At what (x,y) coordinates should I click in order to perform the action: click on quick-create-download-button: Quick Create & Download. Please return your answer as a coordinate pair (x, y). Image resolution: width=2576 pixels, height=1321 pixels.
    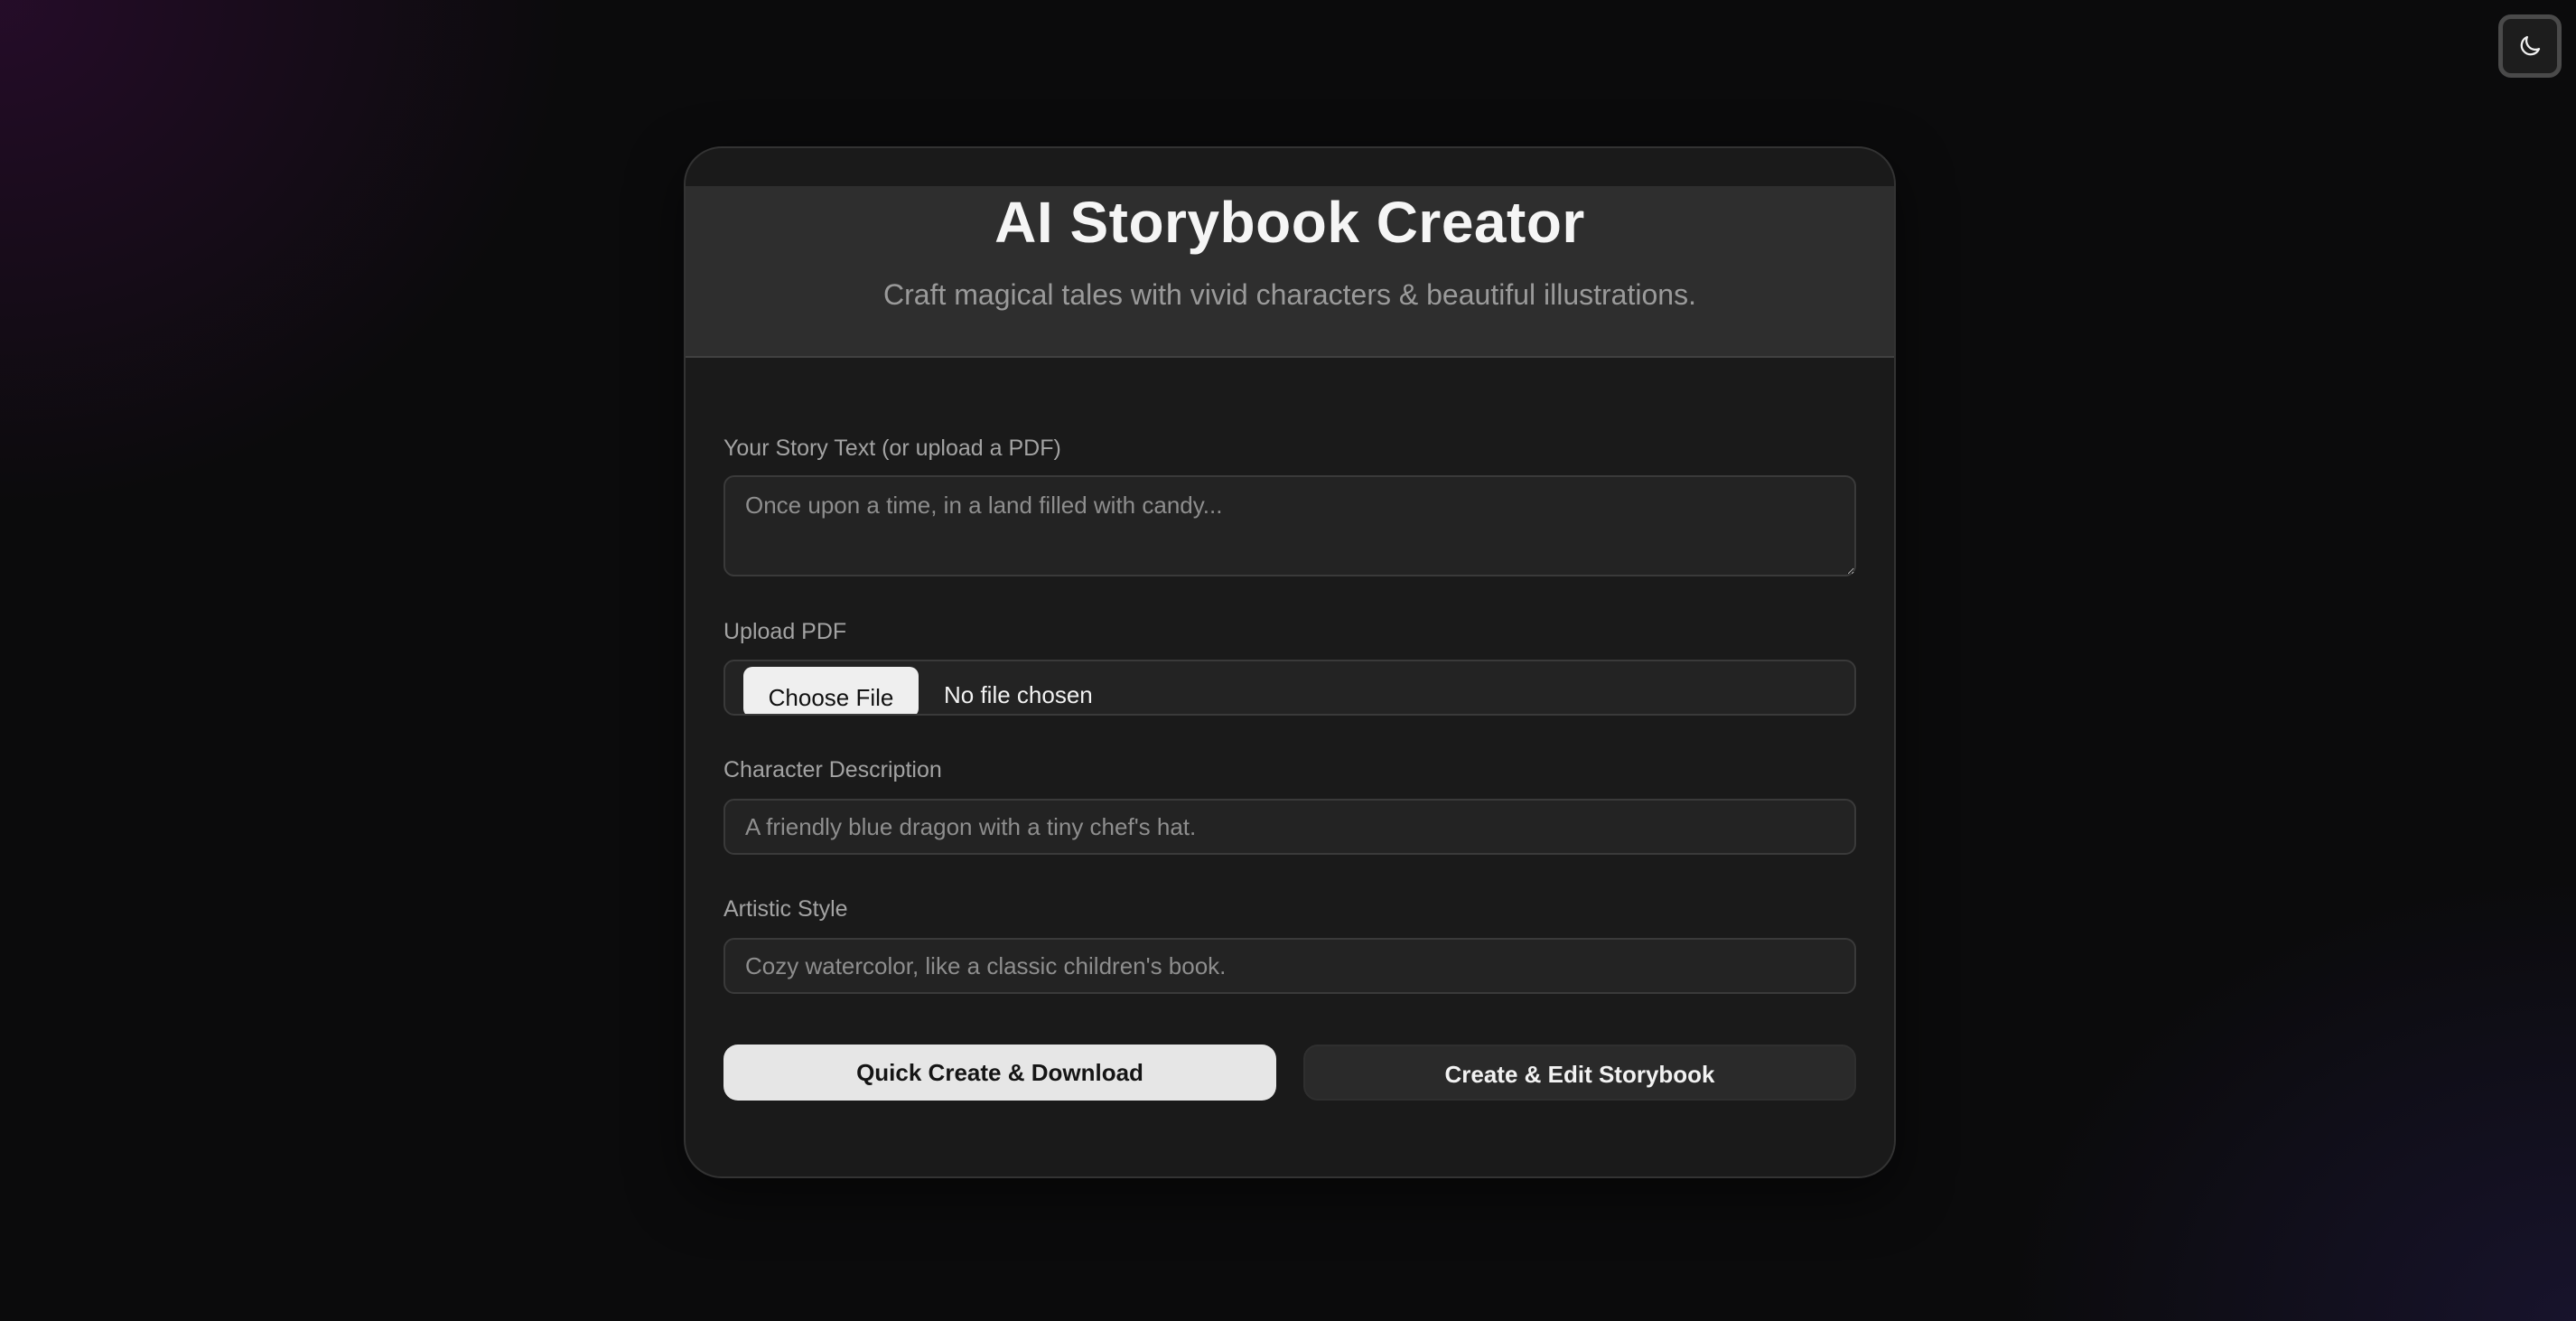
    Looking at the image, I should click on (999, 1073).